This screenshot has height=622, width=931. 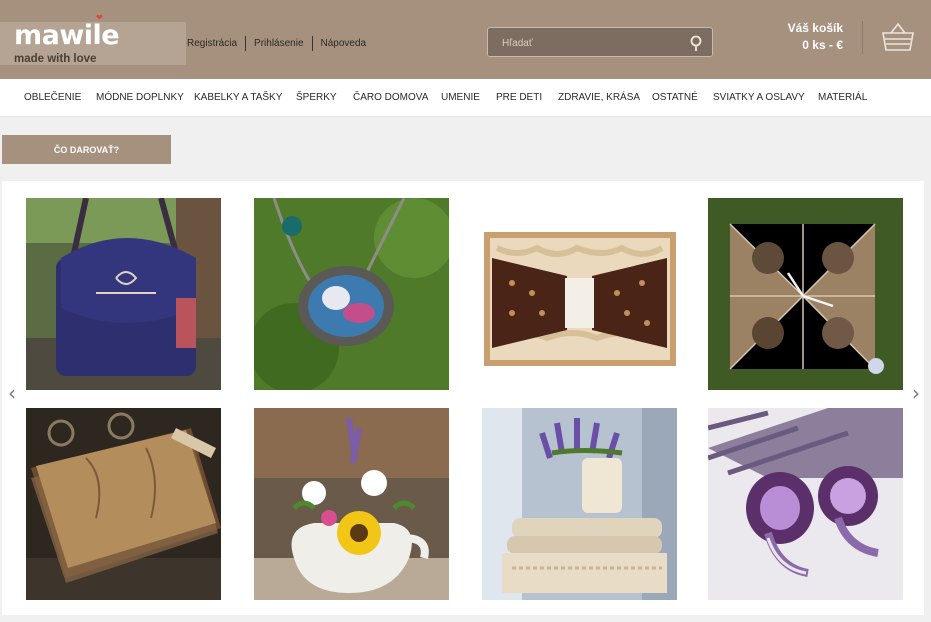 I want to click on nav-item-jewelry: ŠPERKY, so click(x=316, y=97).